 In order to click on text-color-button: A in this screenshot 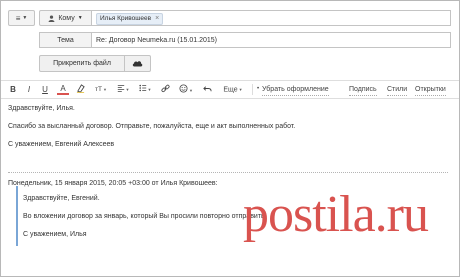, I will do `click(63, 89)`.